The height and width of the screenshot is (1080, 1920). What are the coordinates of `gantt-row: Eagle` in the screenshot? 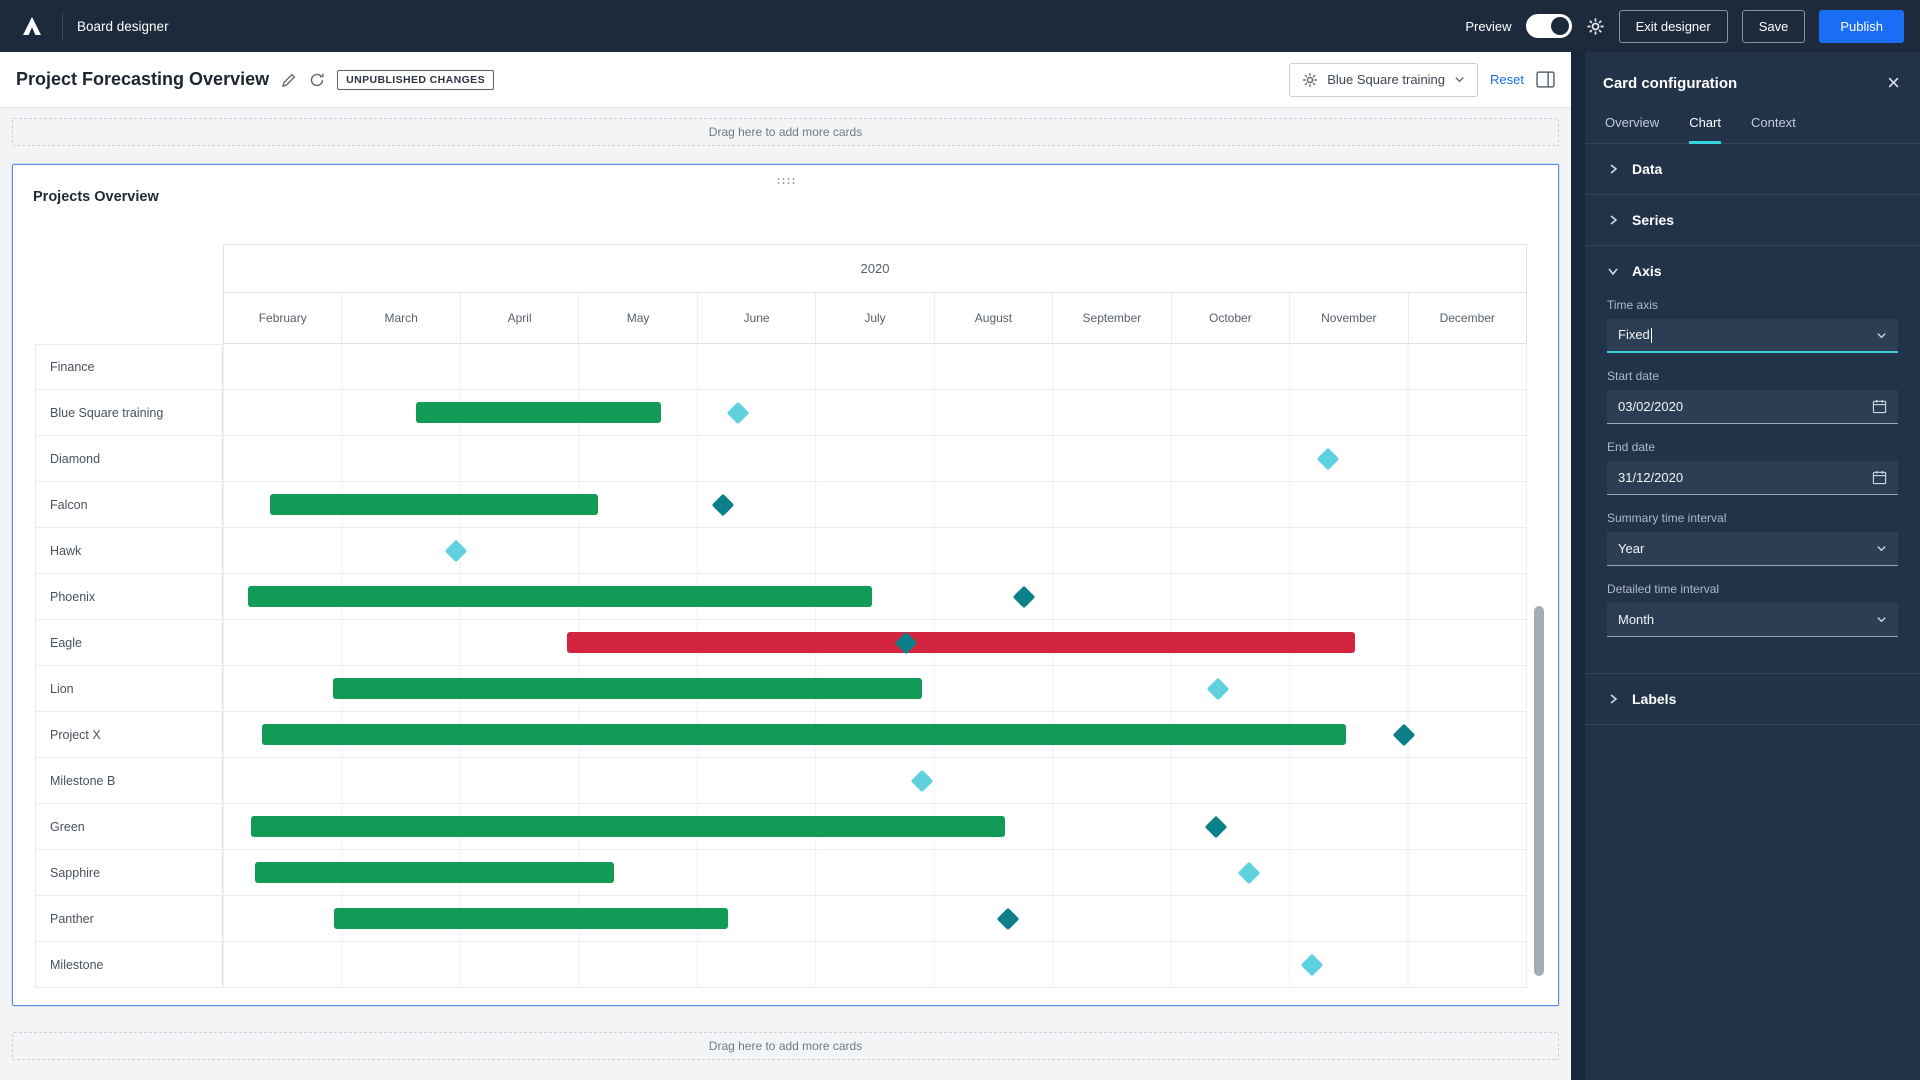 It's located at (781, 643).